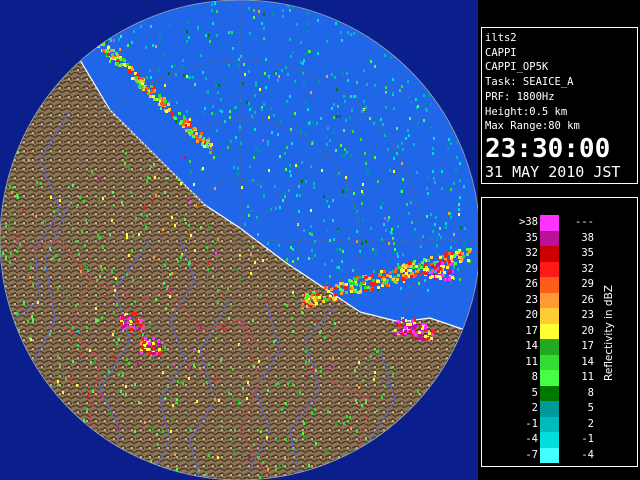 This screenshot has height=480, width=640. Describe the element at coordinates (531, 454) in the screenshot. I see `legend-low-value: -7` at that location.